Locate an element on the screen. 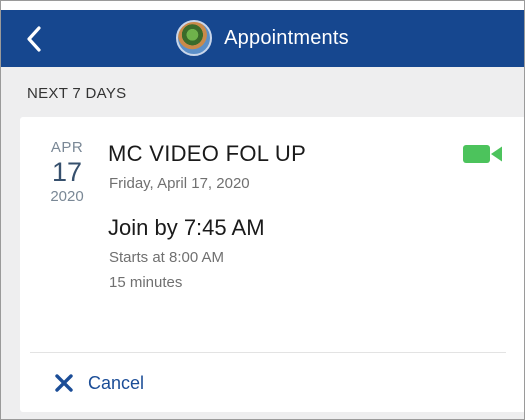 The image size is (525, 420). date-block: APR 17 2020 is located at coordinates (67, 172).